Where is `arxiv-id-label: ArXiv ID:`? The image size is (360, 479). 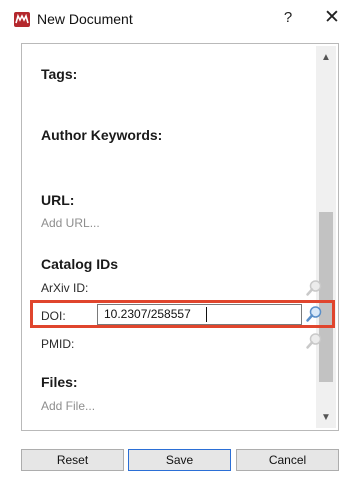
arxiv-id-label: ArXiv ID: is located at coordinates (65, 288).